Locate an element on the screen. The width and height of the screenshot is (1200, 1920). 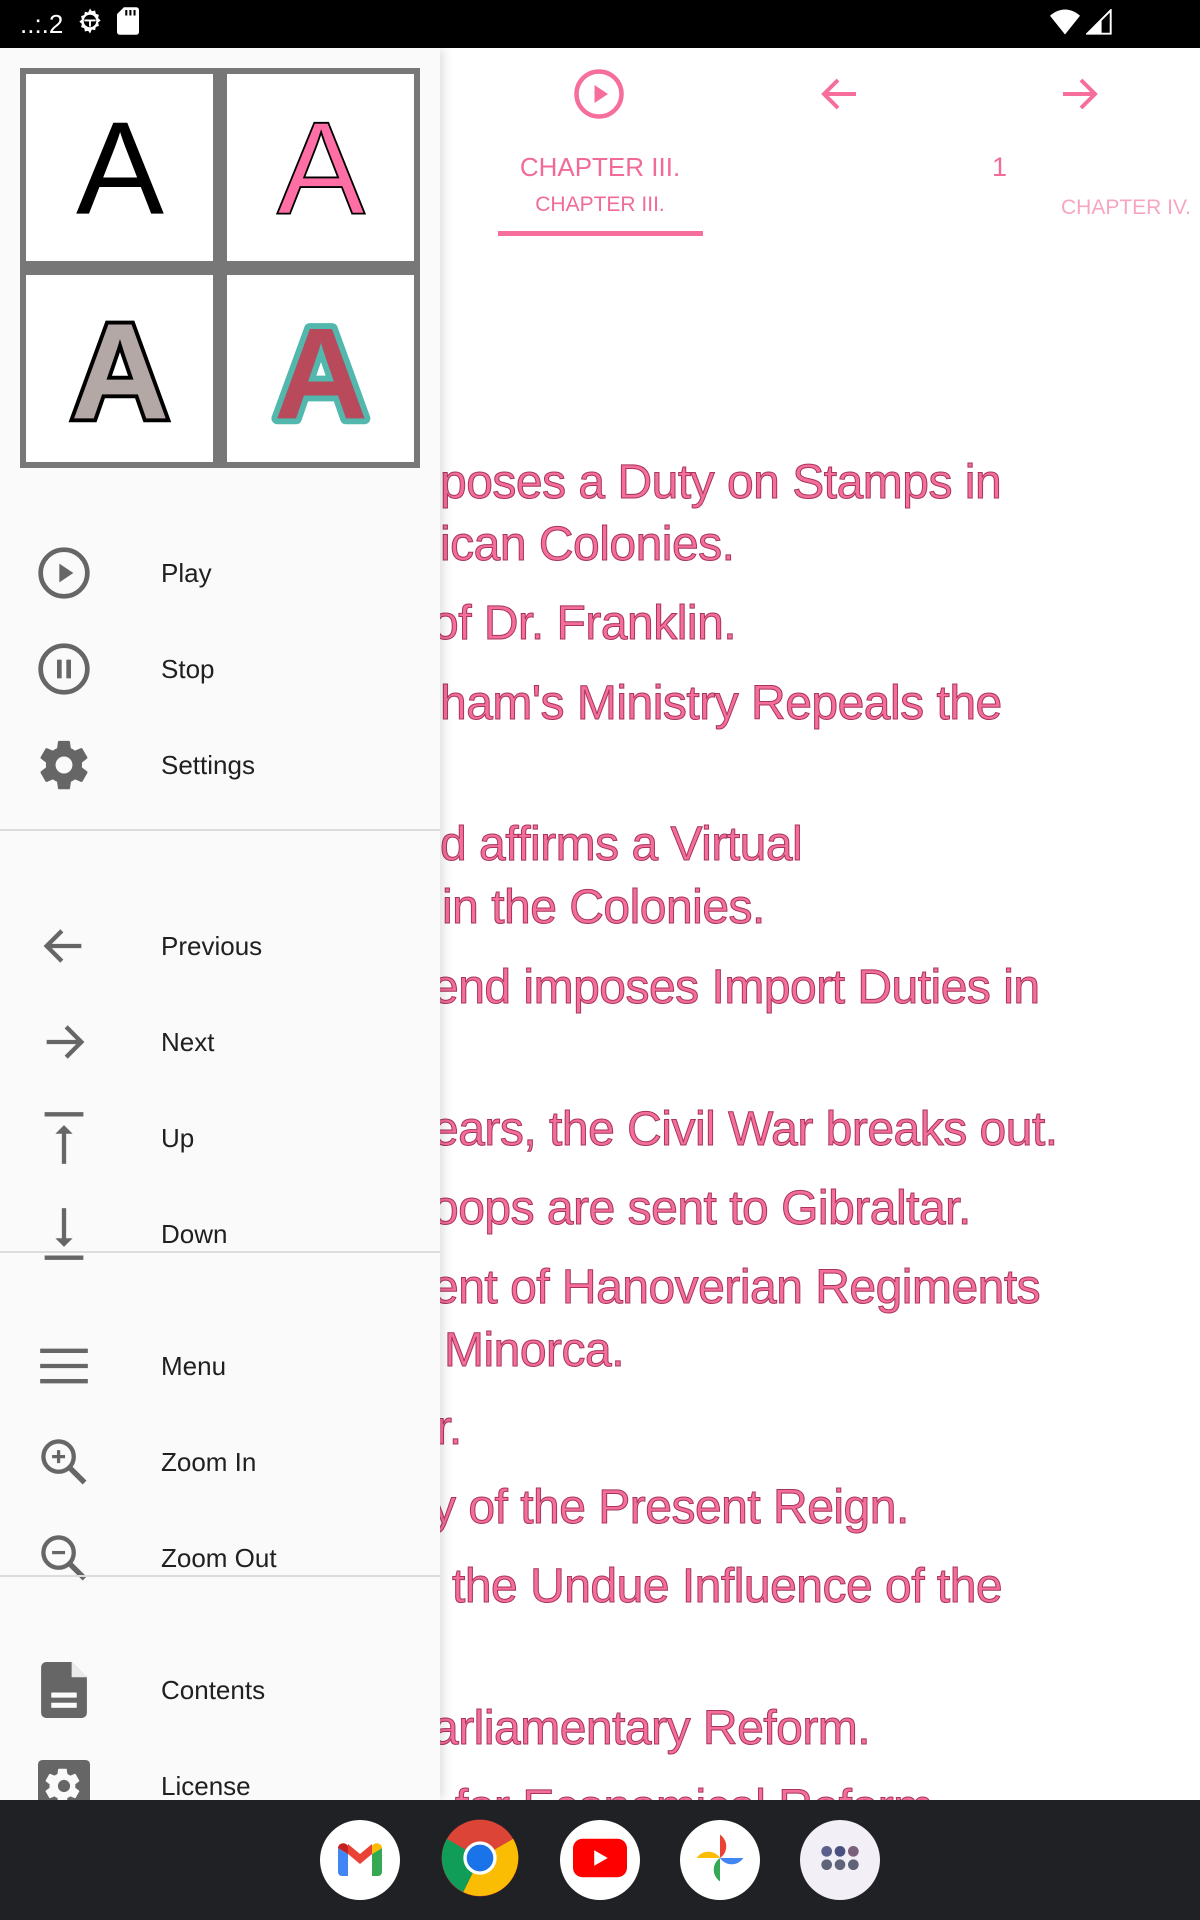
text-line: ham's Ministry Repeals the is located at coordinates (721, 704).